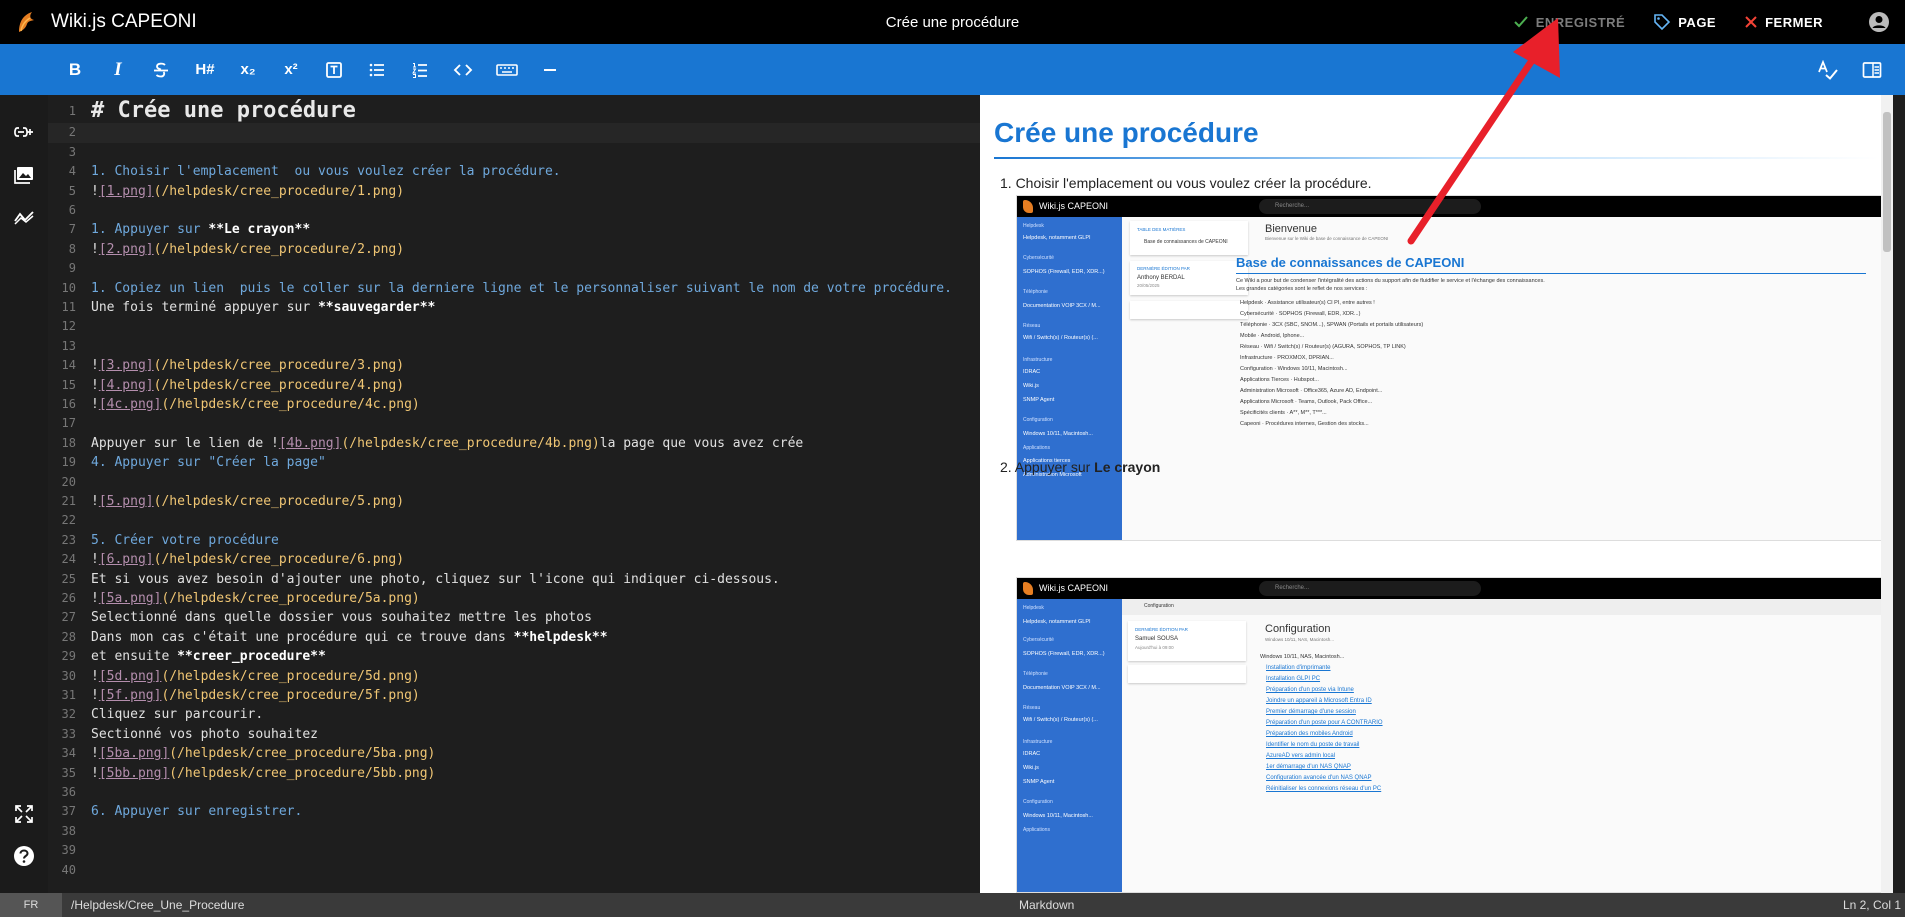 This screenshot has width=1905, height=917. Describe the element at coordinates (514, 870) in the screenshot. I see `editor-line: 40` at that location.